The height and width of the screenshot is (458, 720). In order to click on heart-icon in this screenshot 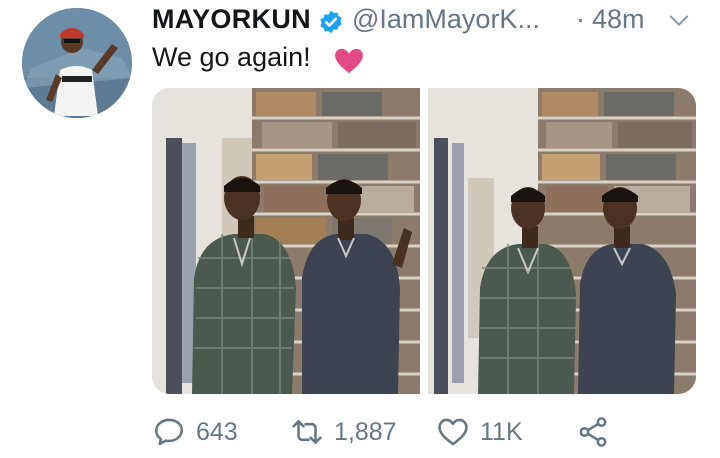, I will do `click(453, 432)`.